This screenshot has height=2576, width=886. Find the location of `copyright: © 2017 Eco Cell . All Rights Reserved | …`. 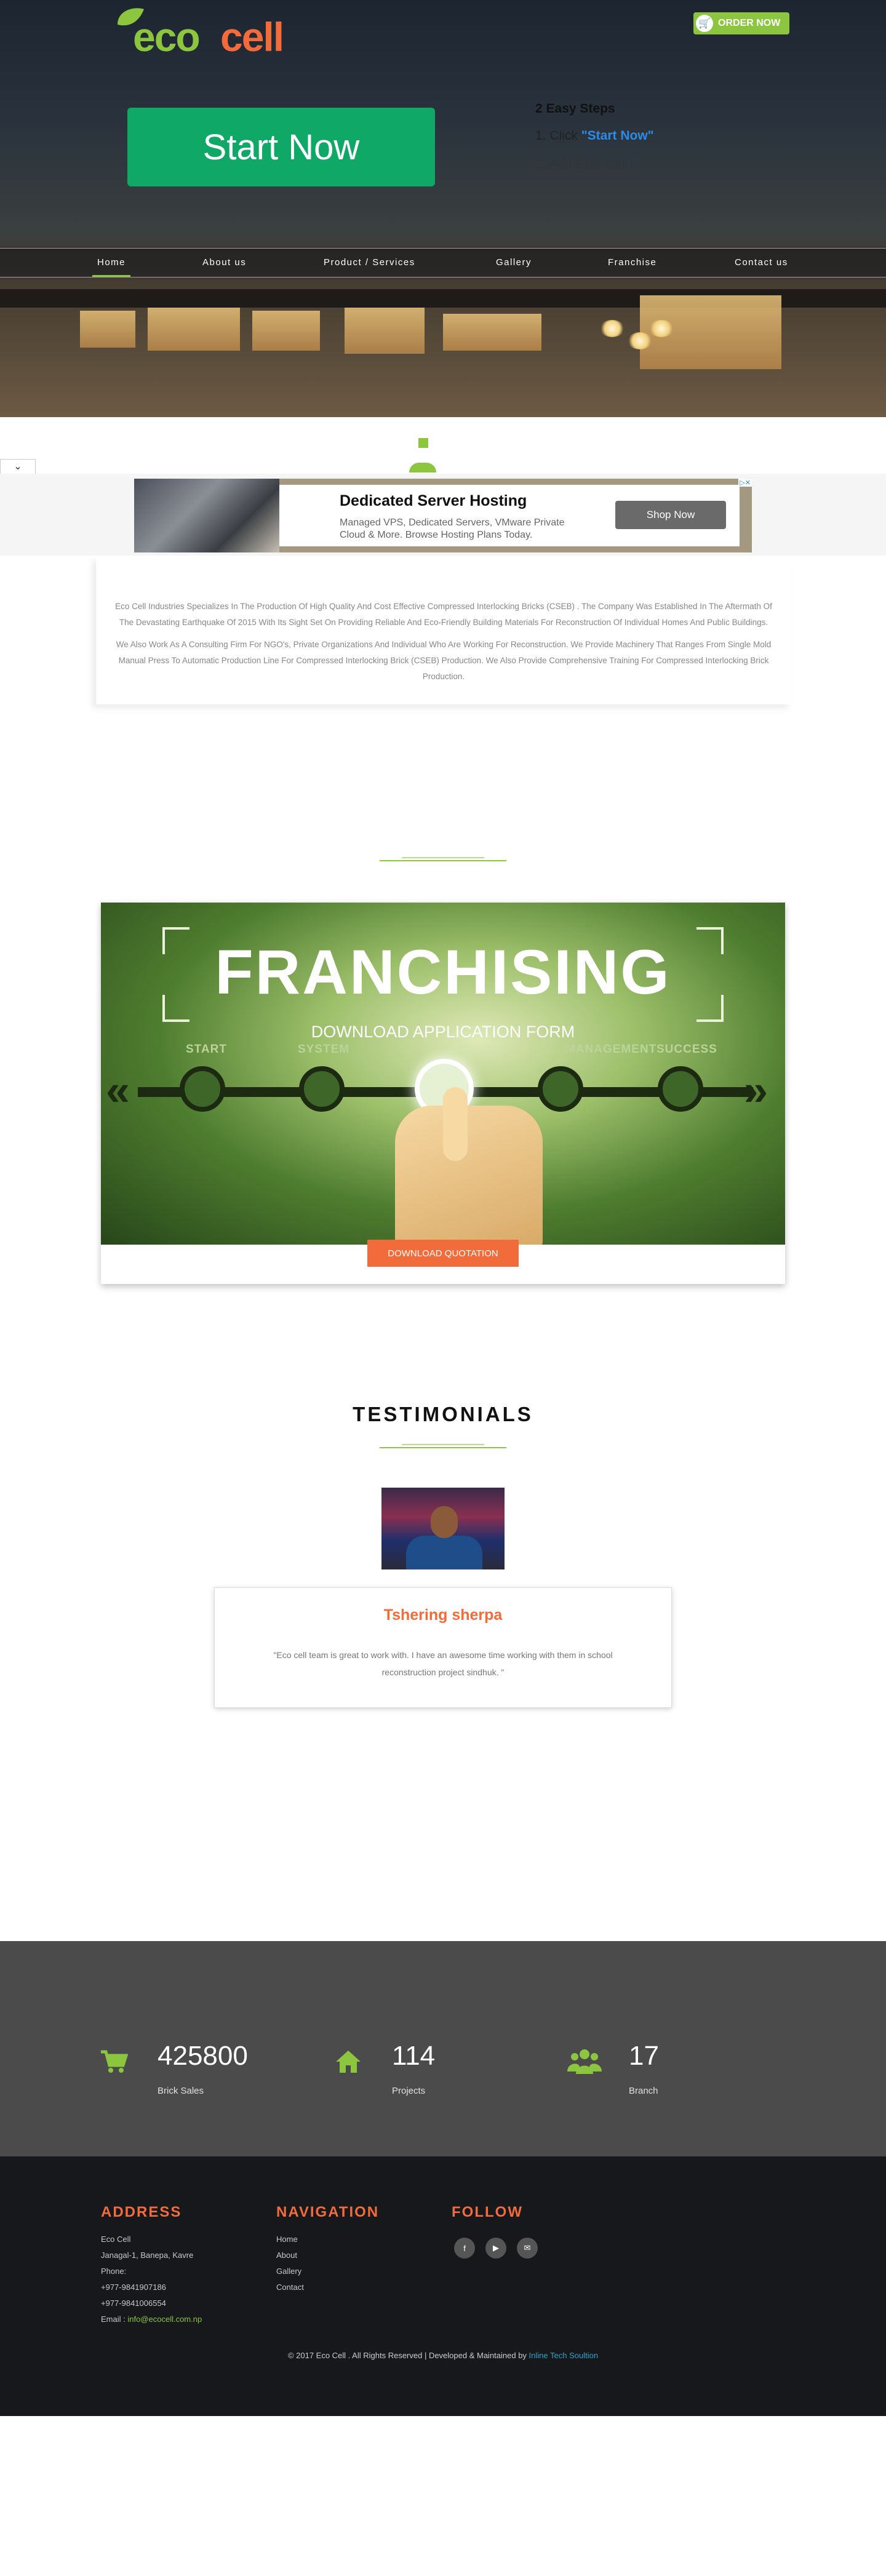

copyright: © 2017 Eco Cell . All Rights Reserved | … is located at coordinates (443, 2355).